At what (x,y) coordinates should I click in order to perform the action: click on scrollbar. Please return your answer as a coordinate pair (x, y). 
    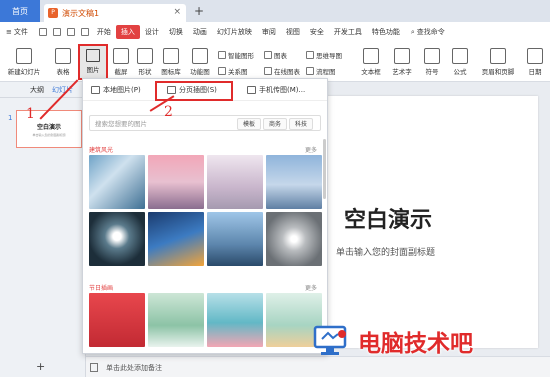
    Looking at the image, I should click on (324, 169).